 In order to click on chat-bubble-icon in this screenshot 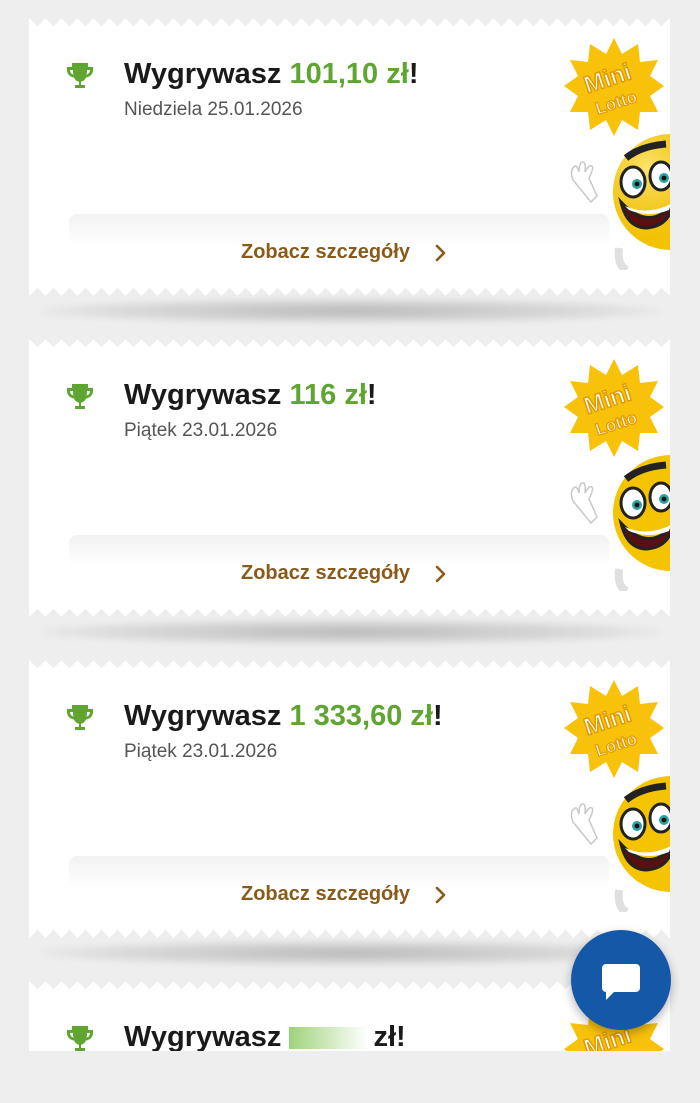, I will do `click(621, 982)`.